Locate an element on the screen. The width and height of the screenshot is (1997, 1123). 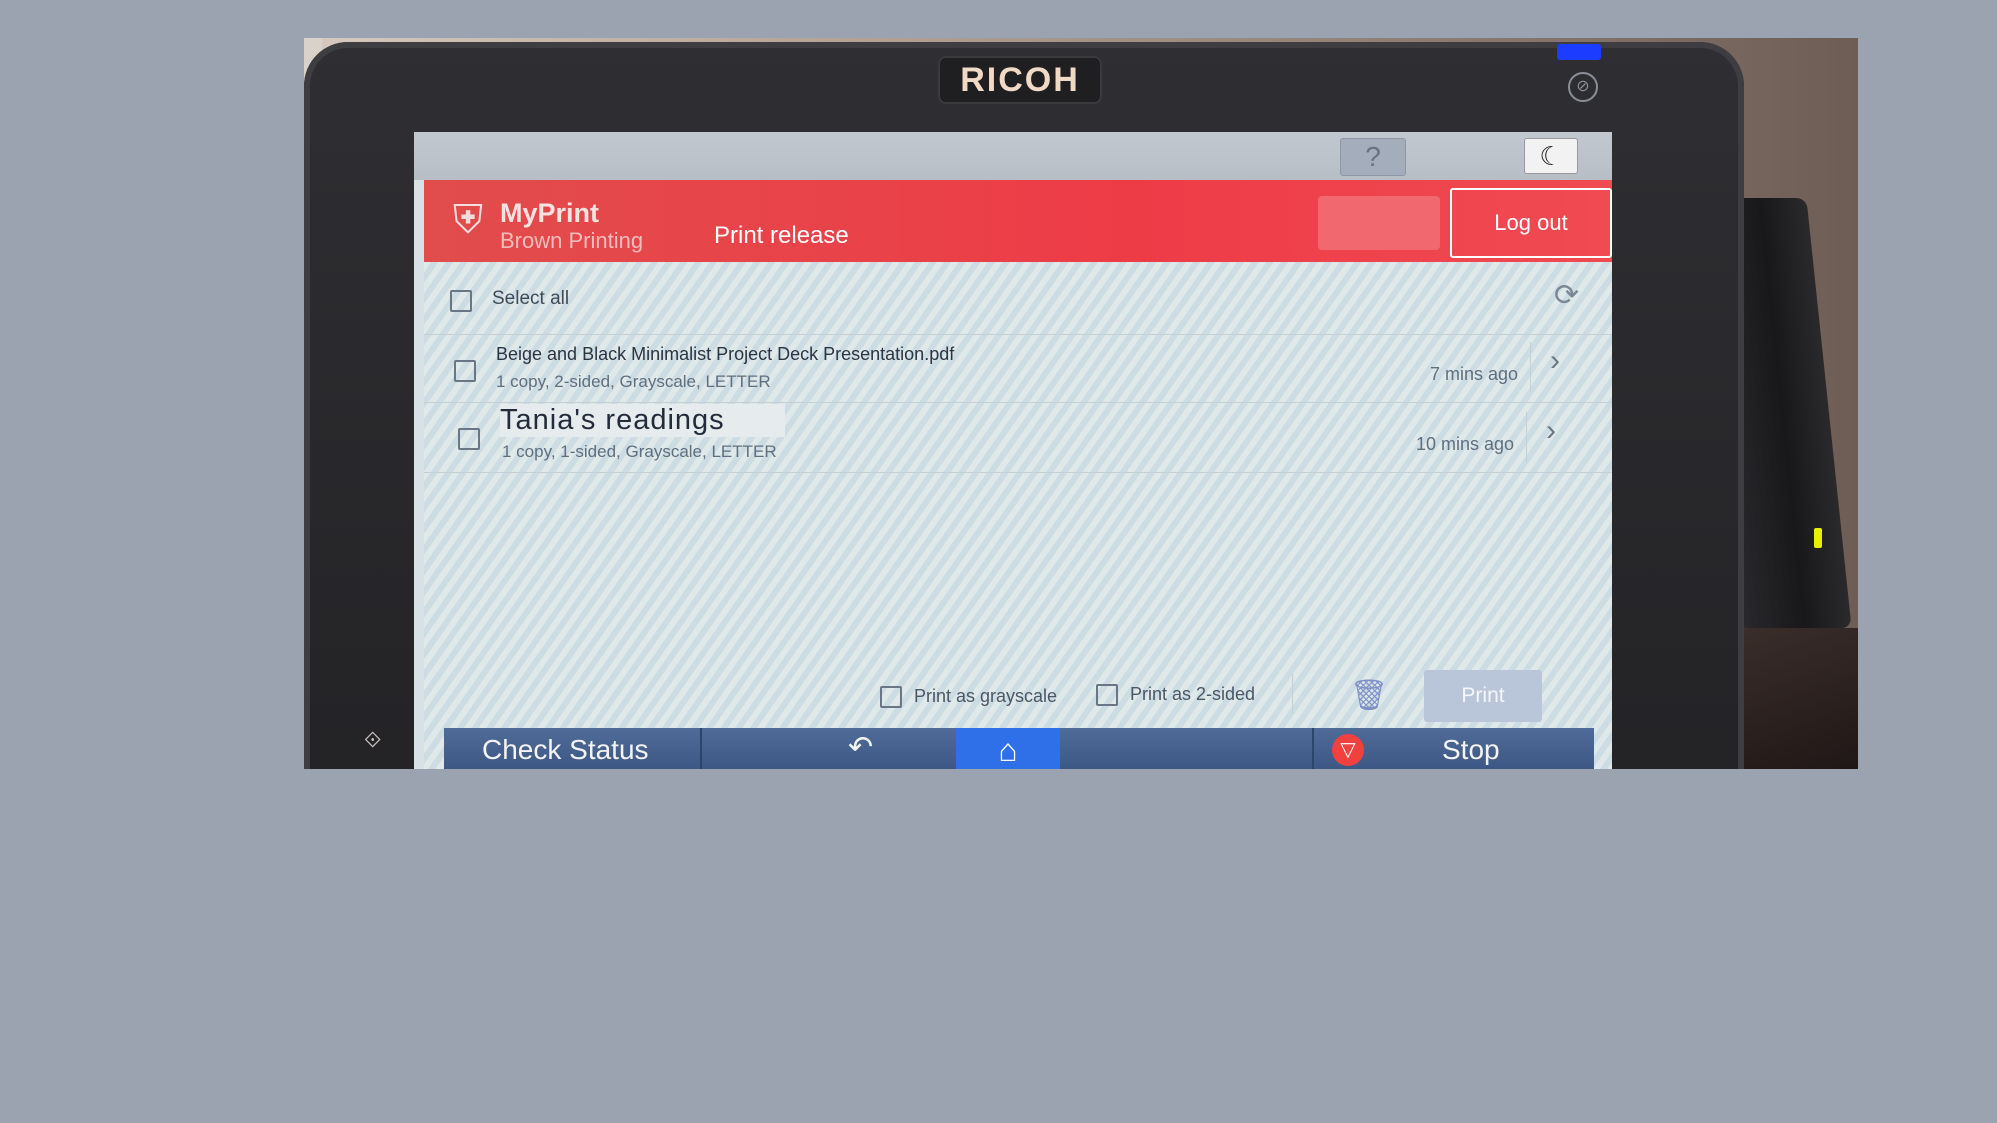
check-status-button: Check Status is located at coordinates (565, 750).